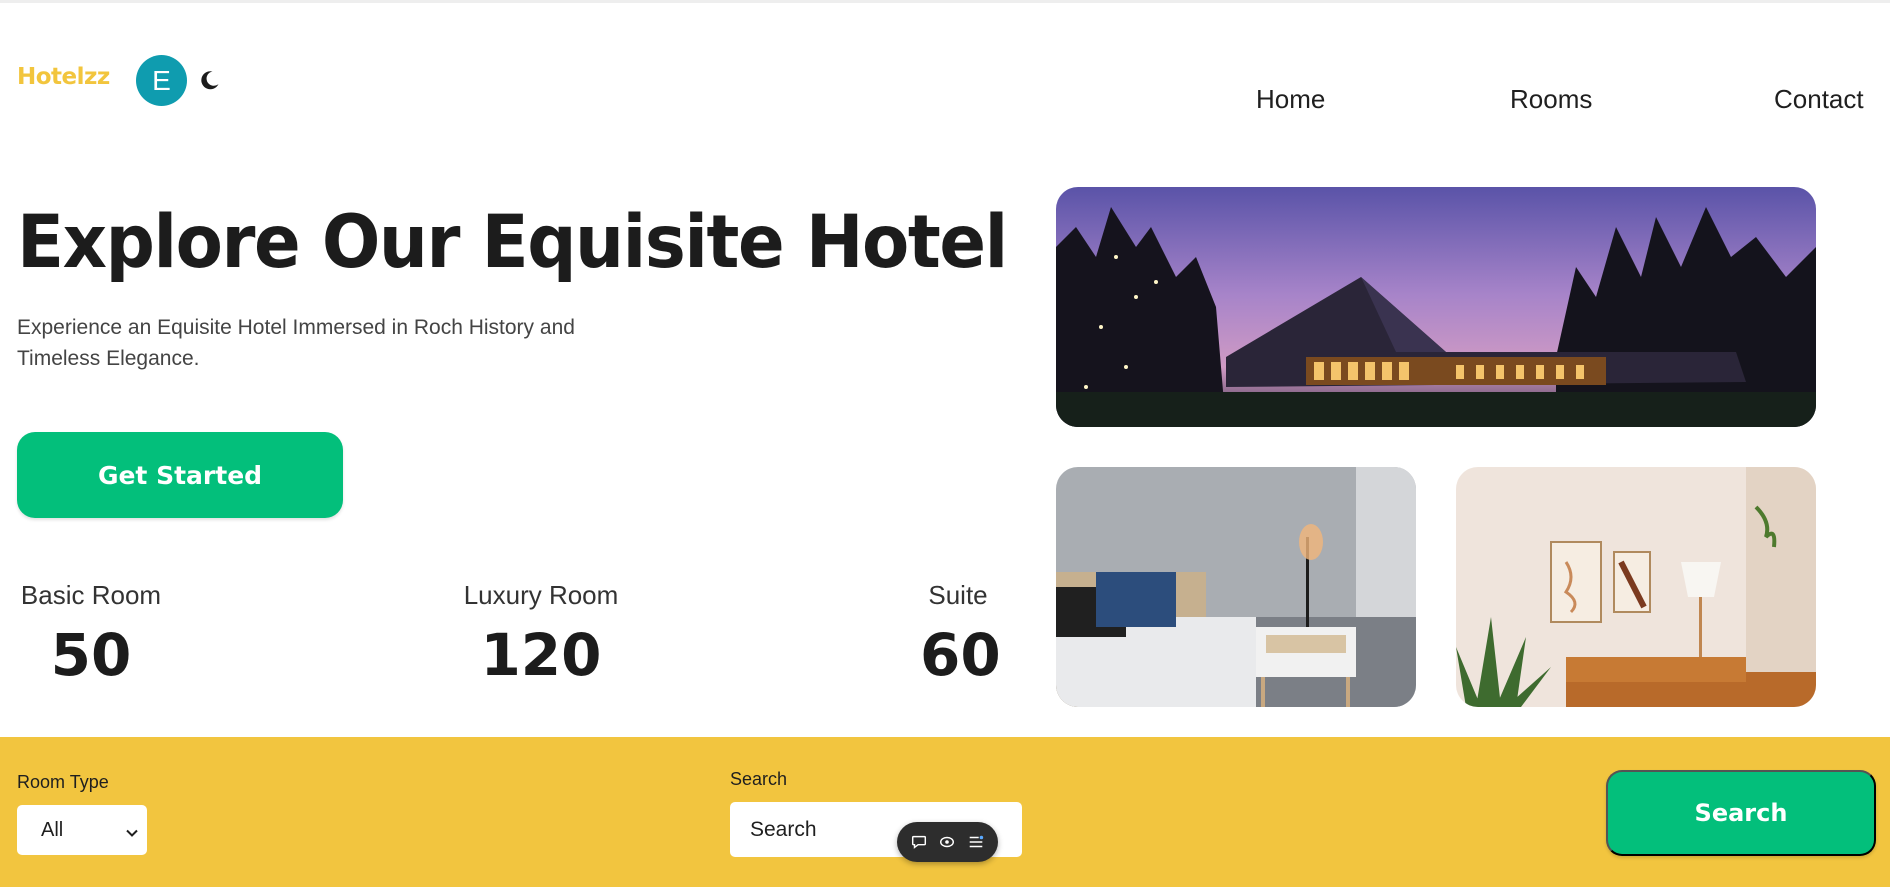  I want to click on living-room-sofa-image, so click(1636, 587).